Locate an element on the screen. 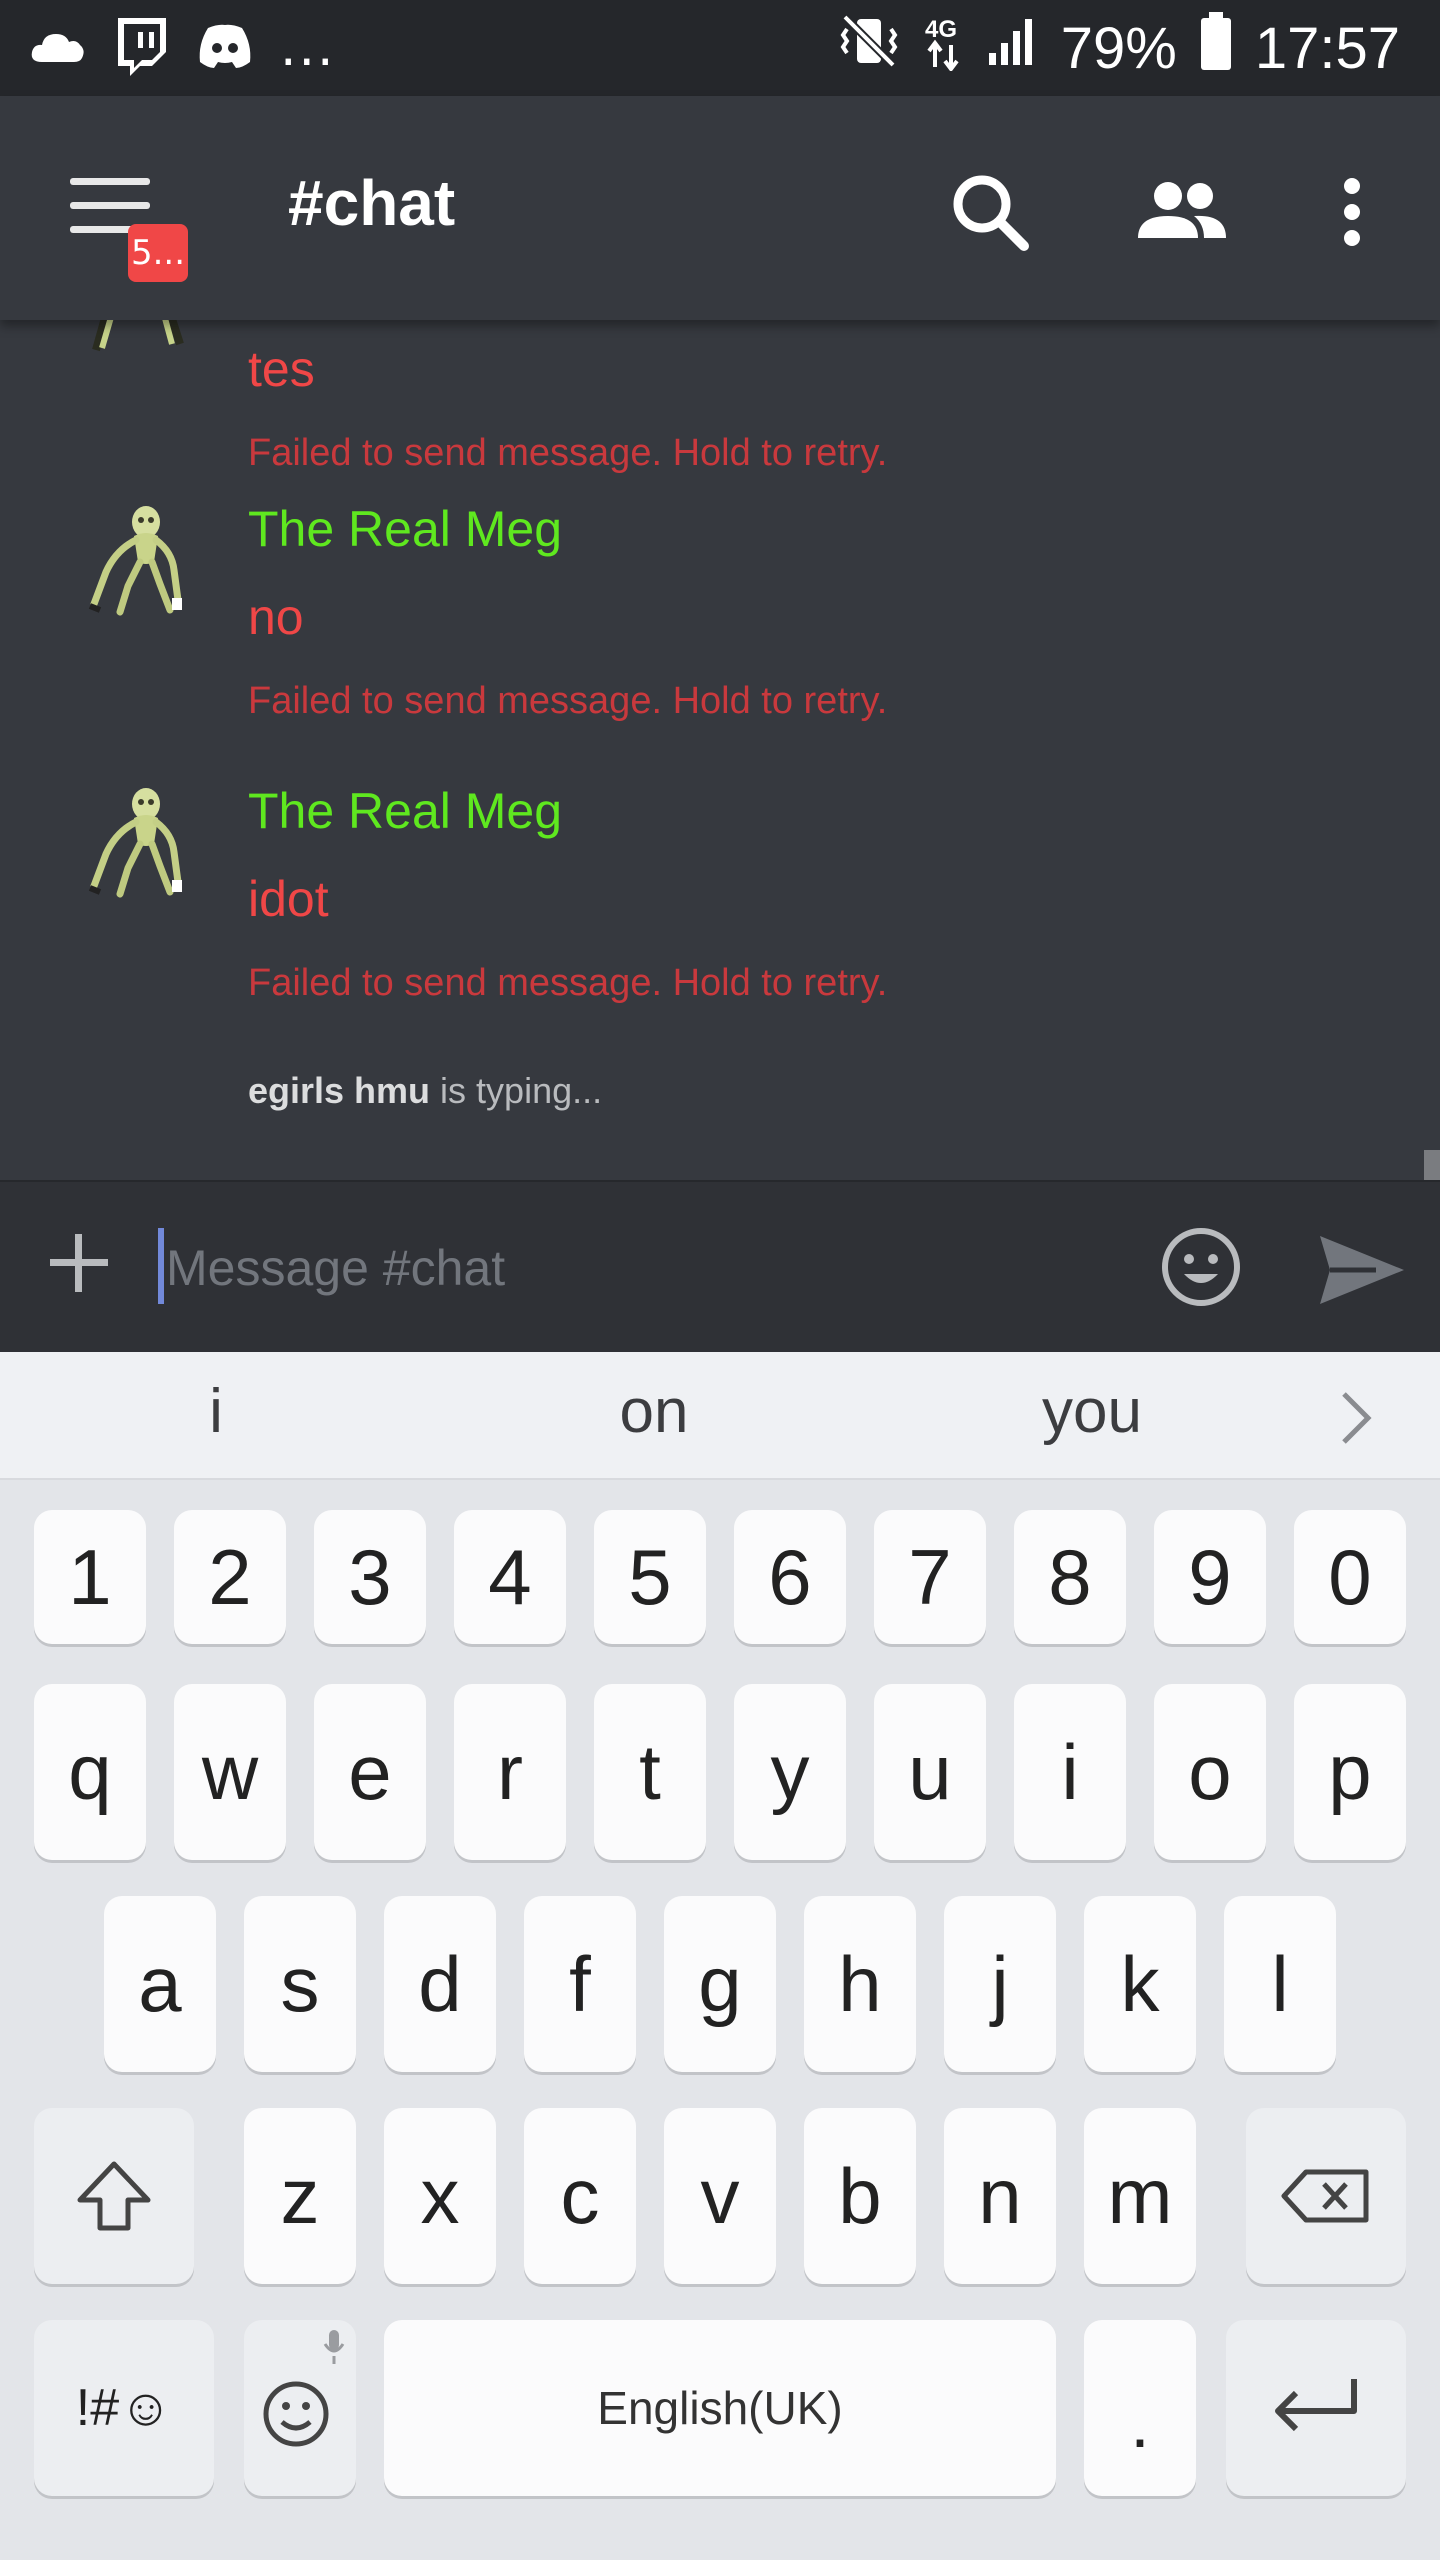 Image resolution: width=1440 pixels, height=2560 pixels. app-bar: 5... #chat is located at coordinates (720, 208).